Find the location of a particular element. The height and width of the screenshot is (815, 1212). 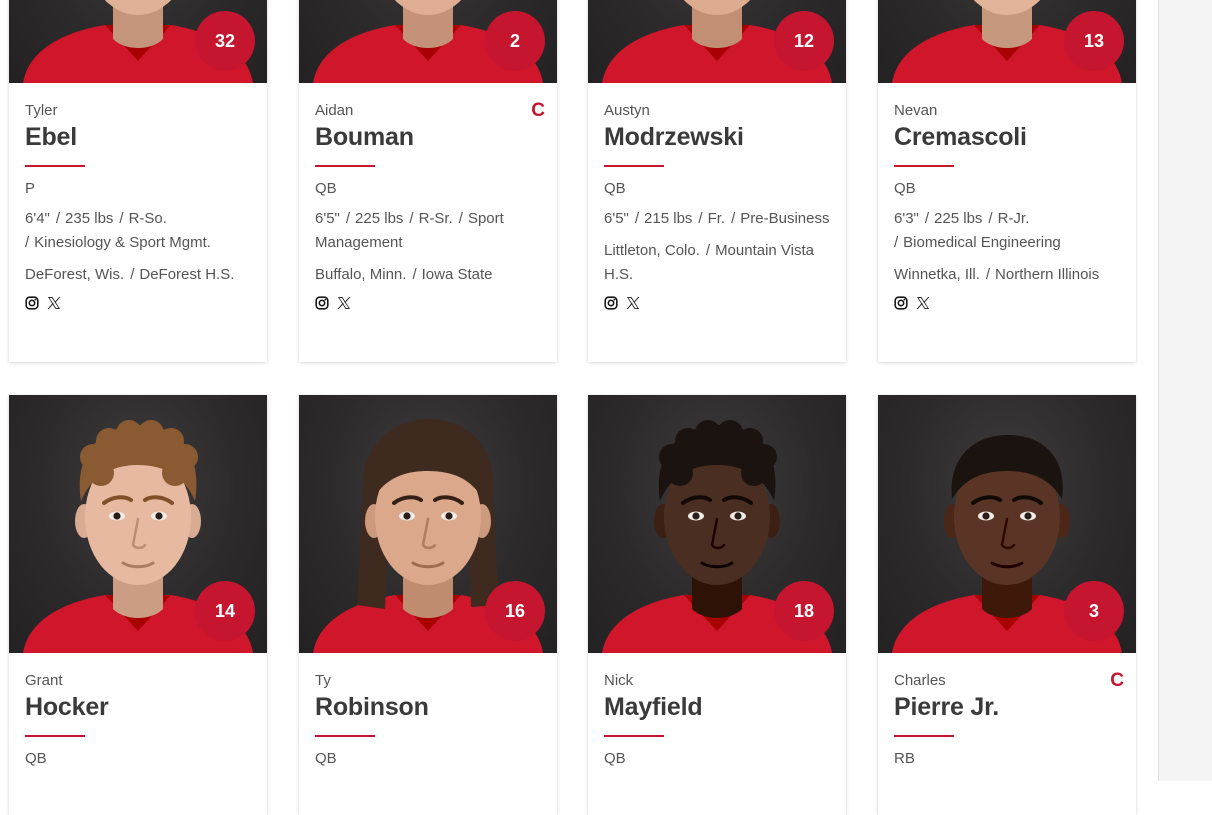

jersey-number-badge: 14 is located at coordinates (225, 611).